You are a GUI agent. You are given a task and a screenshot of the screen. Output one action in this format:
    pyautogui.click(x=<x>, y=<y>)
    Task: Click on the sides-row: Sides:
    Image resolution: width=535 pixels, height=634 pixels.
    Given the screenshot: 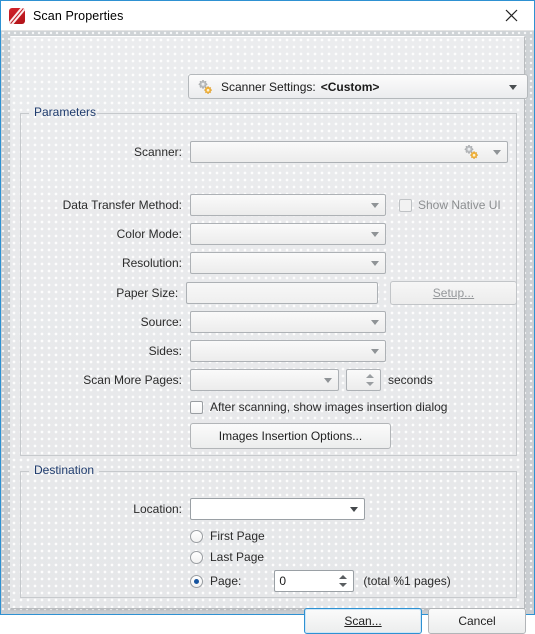 What is the action you would take?
    pyautogui.click(x=268, y=351)
    